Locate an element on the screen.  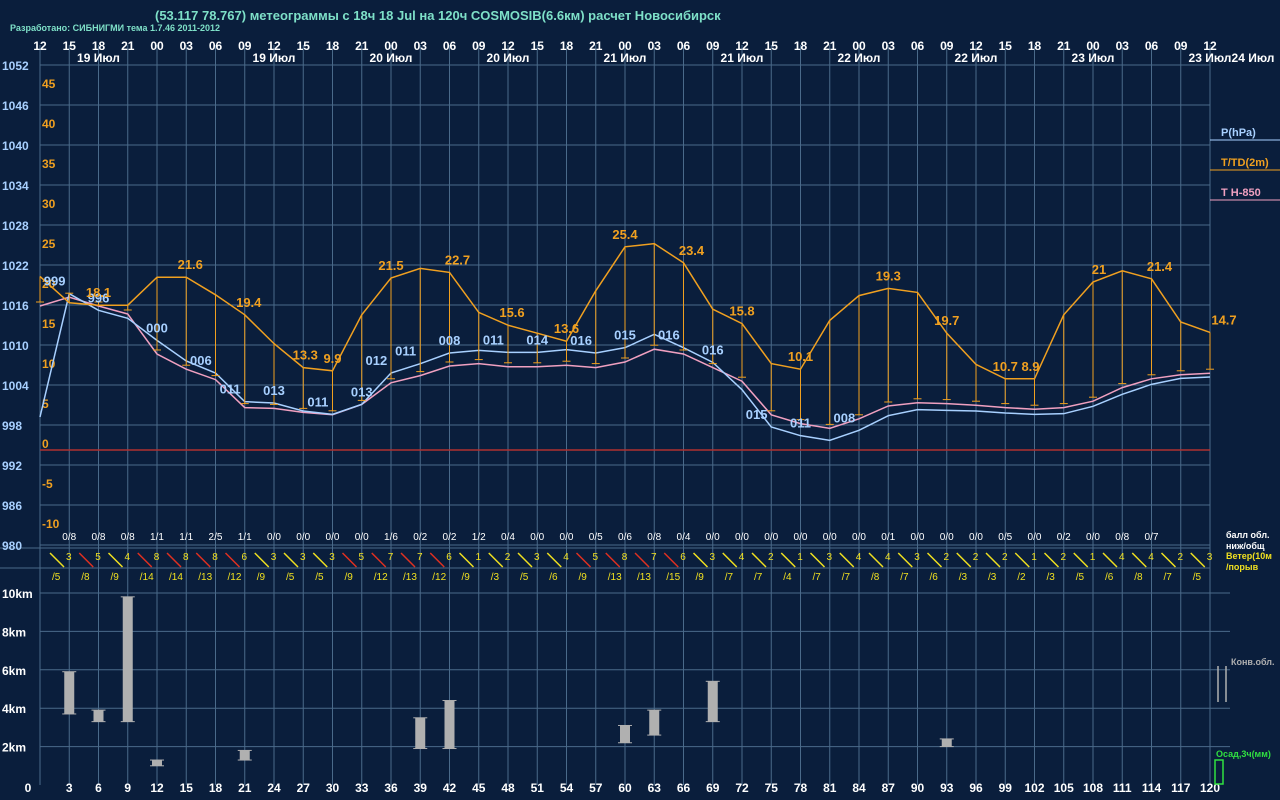
forecast-hour-label: 39 is located at coordinates (421, 788).